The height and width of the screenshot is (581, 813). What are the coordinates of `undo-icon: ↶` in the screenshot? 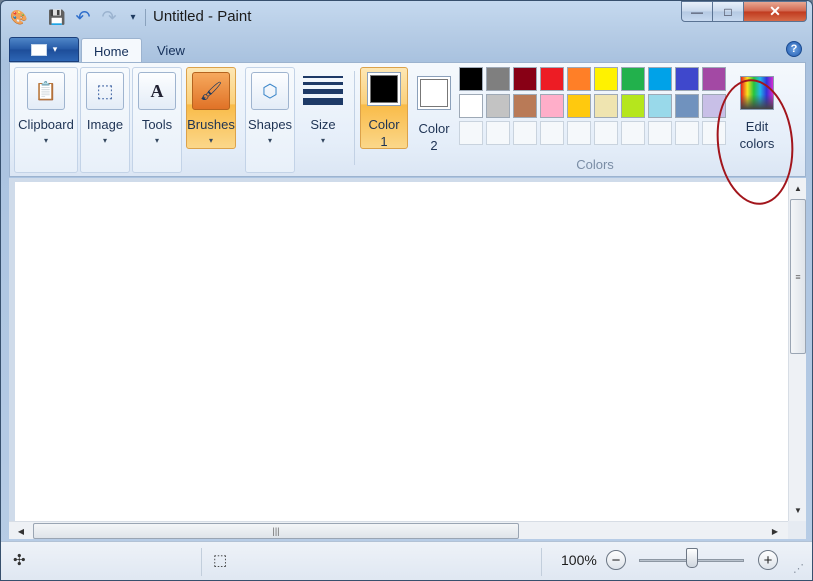 It's located at (83, 17).